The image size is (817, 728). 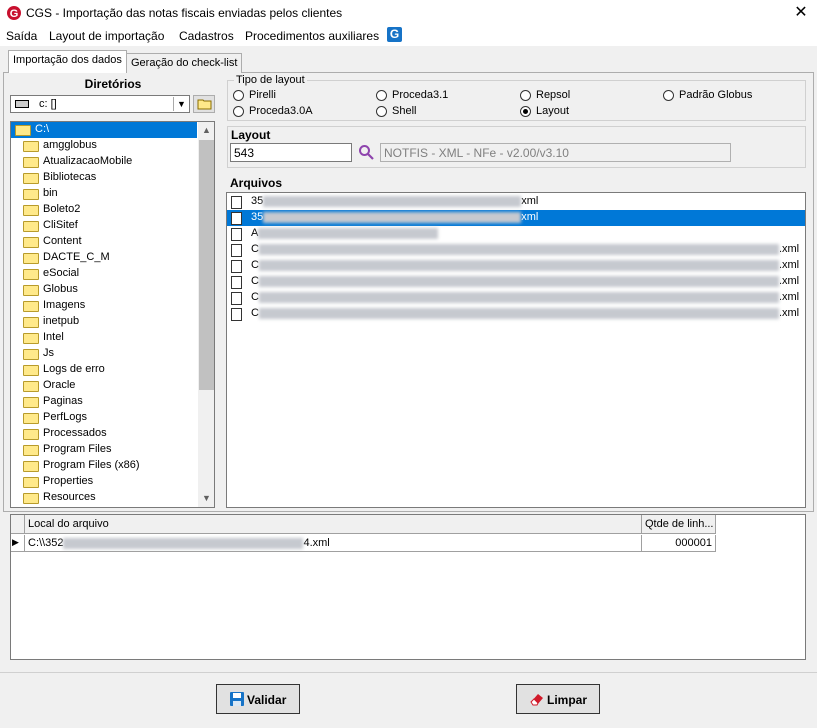 I want to click on dir-item: Processados, so click(x=105, y=434).